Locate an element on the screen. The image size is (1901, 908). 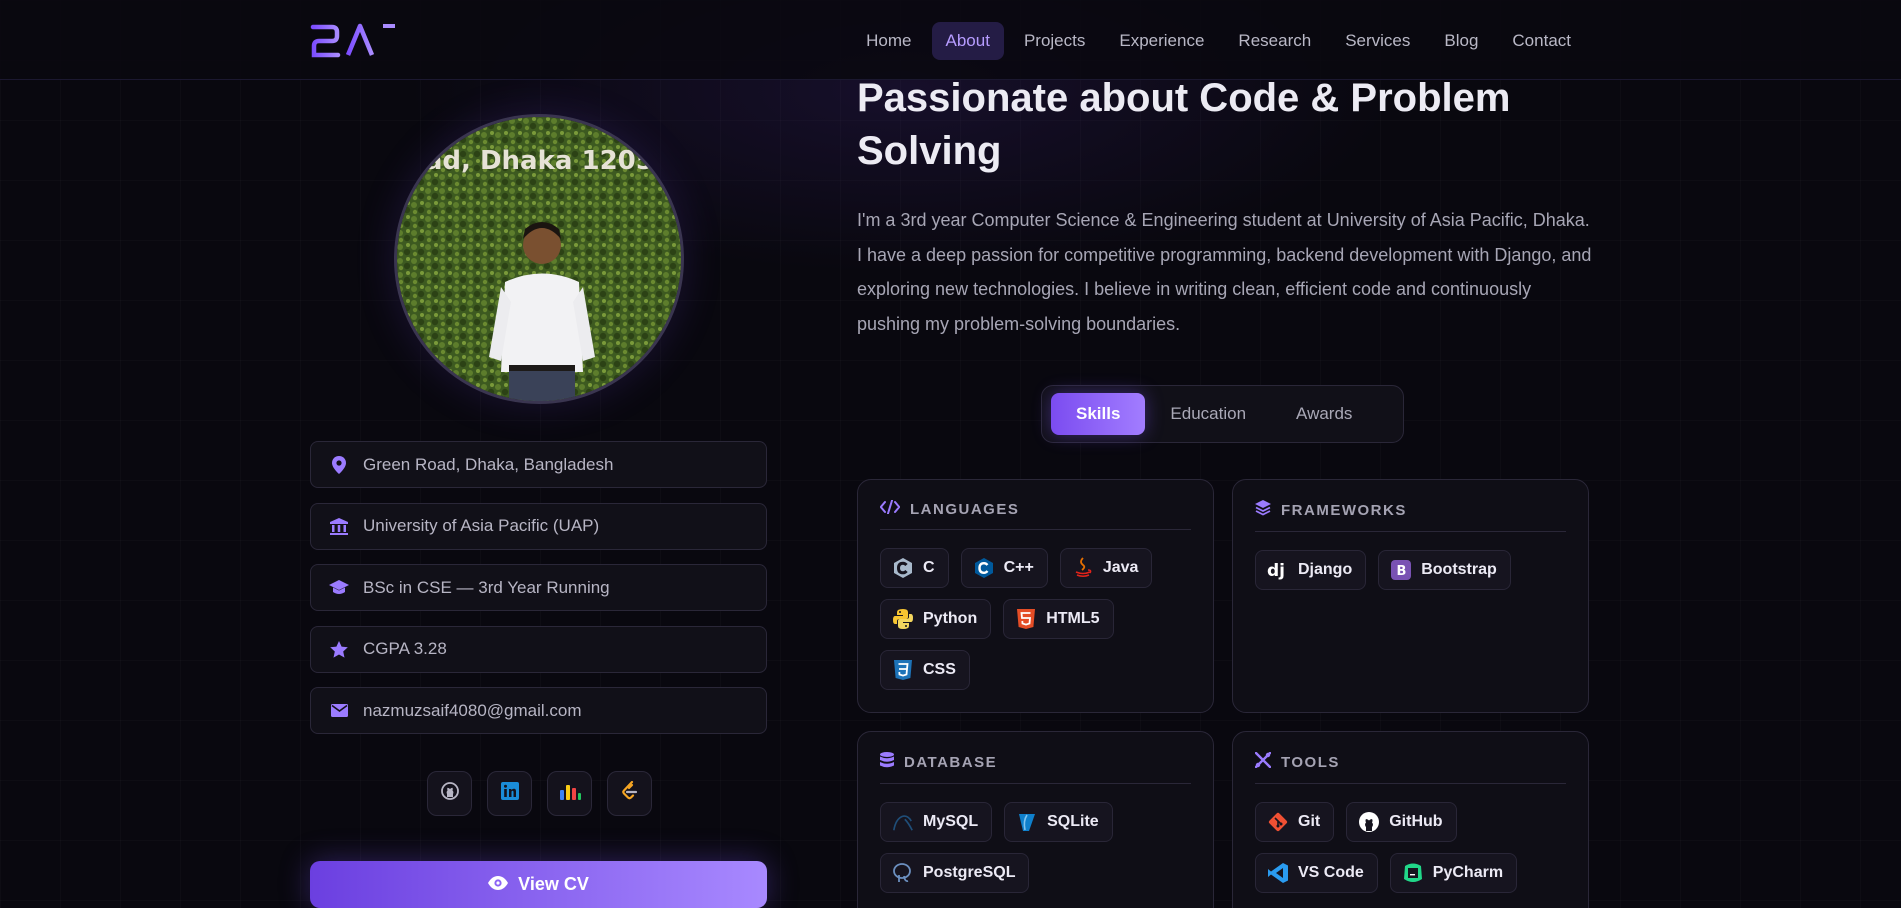
social-links is located at coordinates (539, 793).